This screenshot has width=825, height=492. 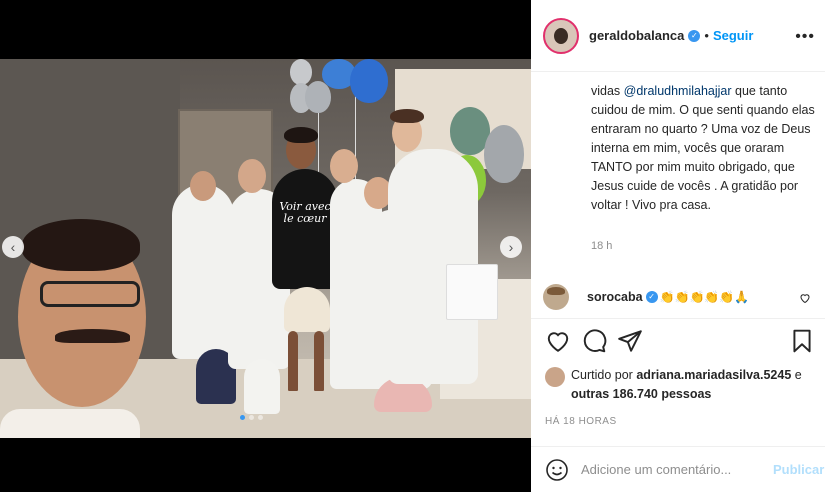 I want to click on selfie-hair, so click(x=81, y=245).